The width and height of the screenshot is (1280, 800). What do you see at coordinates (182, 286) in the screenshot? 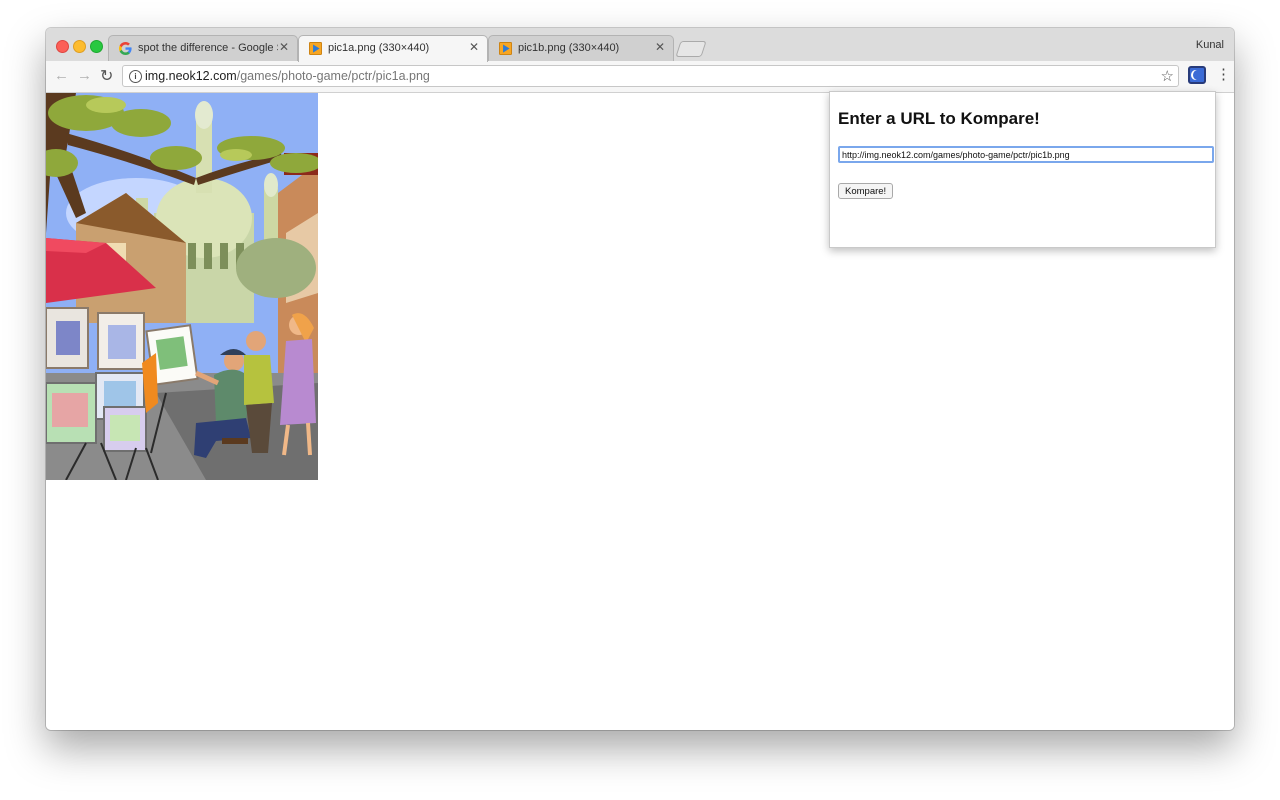
I see `montmartre-painting-image` at bounding box center [182, 286].